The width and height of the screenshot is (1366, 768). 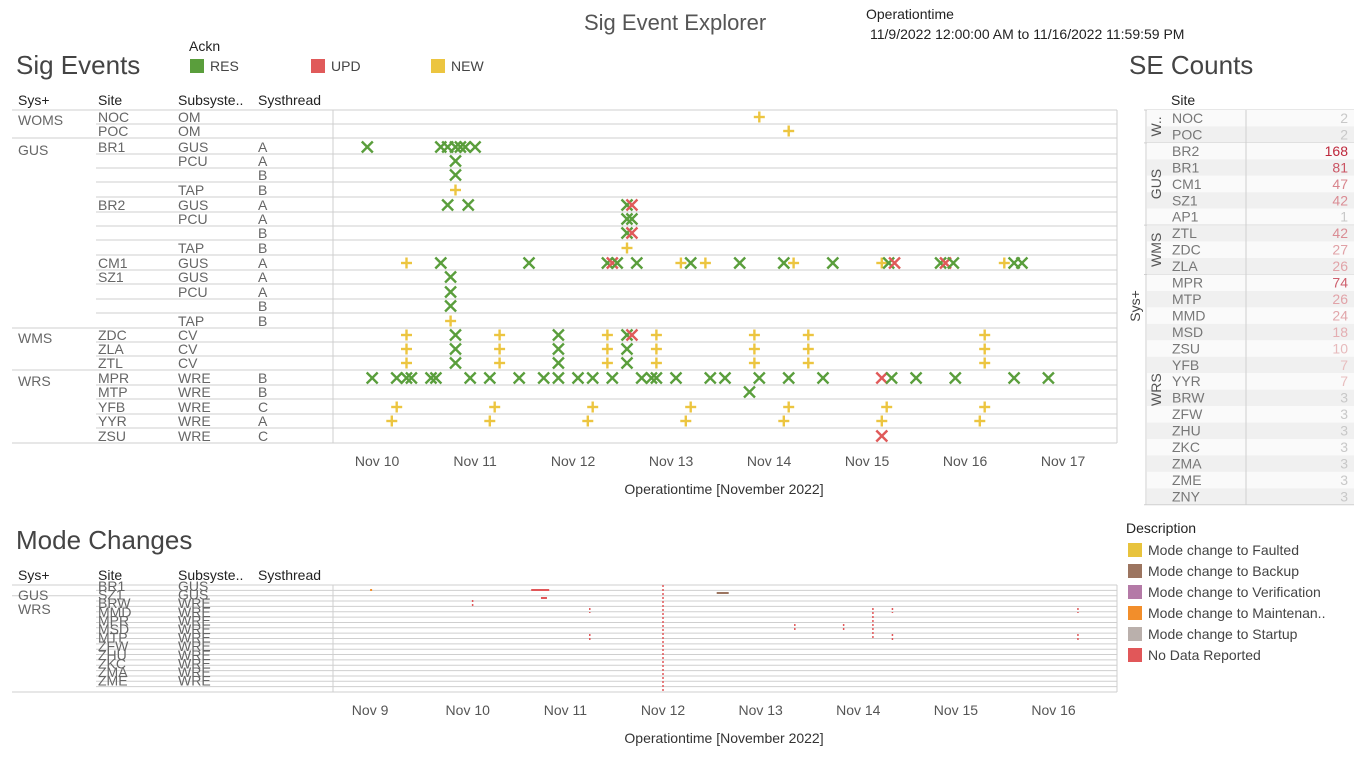 What do you see at coordinates (1246, 633) in the screenshot?
I see `description-legend-item: Mode change to Startup` at bounding box center [1246, 633].